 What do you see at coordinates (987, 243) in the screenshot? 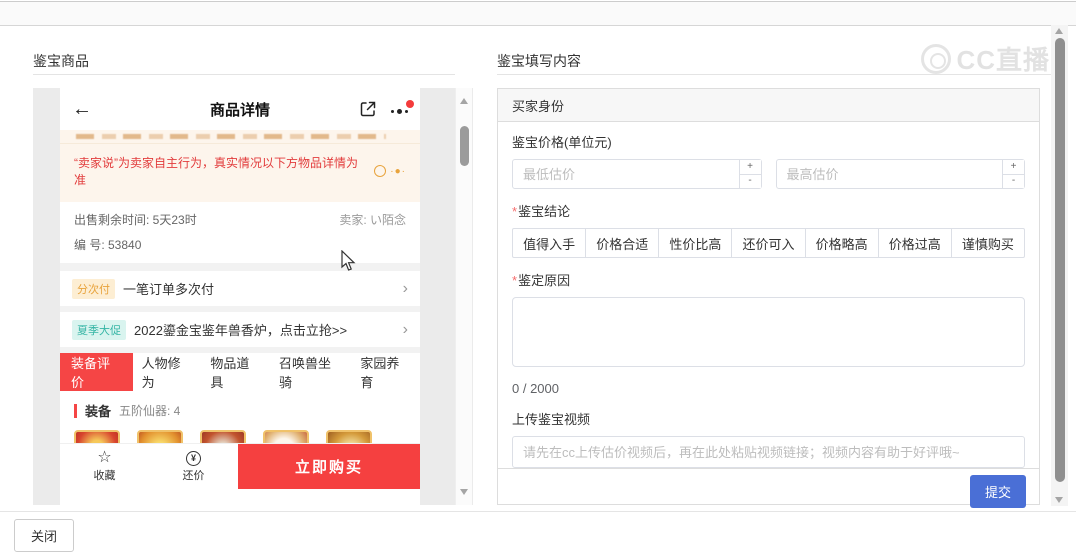
I see `conclusion-buy-cautiously: 谨慎购买` at bounding box center [987, 243].